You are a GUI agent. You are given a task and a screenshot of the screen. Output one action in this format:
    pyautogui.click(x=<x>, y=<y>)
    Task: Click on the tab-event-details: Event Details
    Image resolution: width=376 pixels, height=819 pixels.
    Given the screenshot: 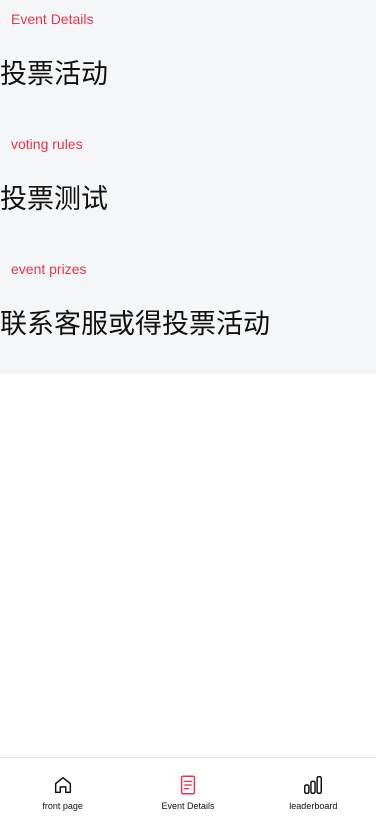 What is the action you would take?
    pyautogui.click(x=187, y=788)
    